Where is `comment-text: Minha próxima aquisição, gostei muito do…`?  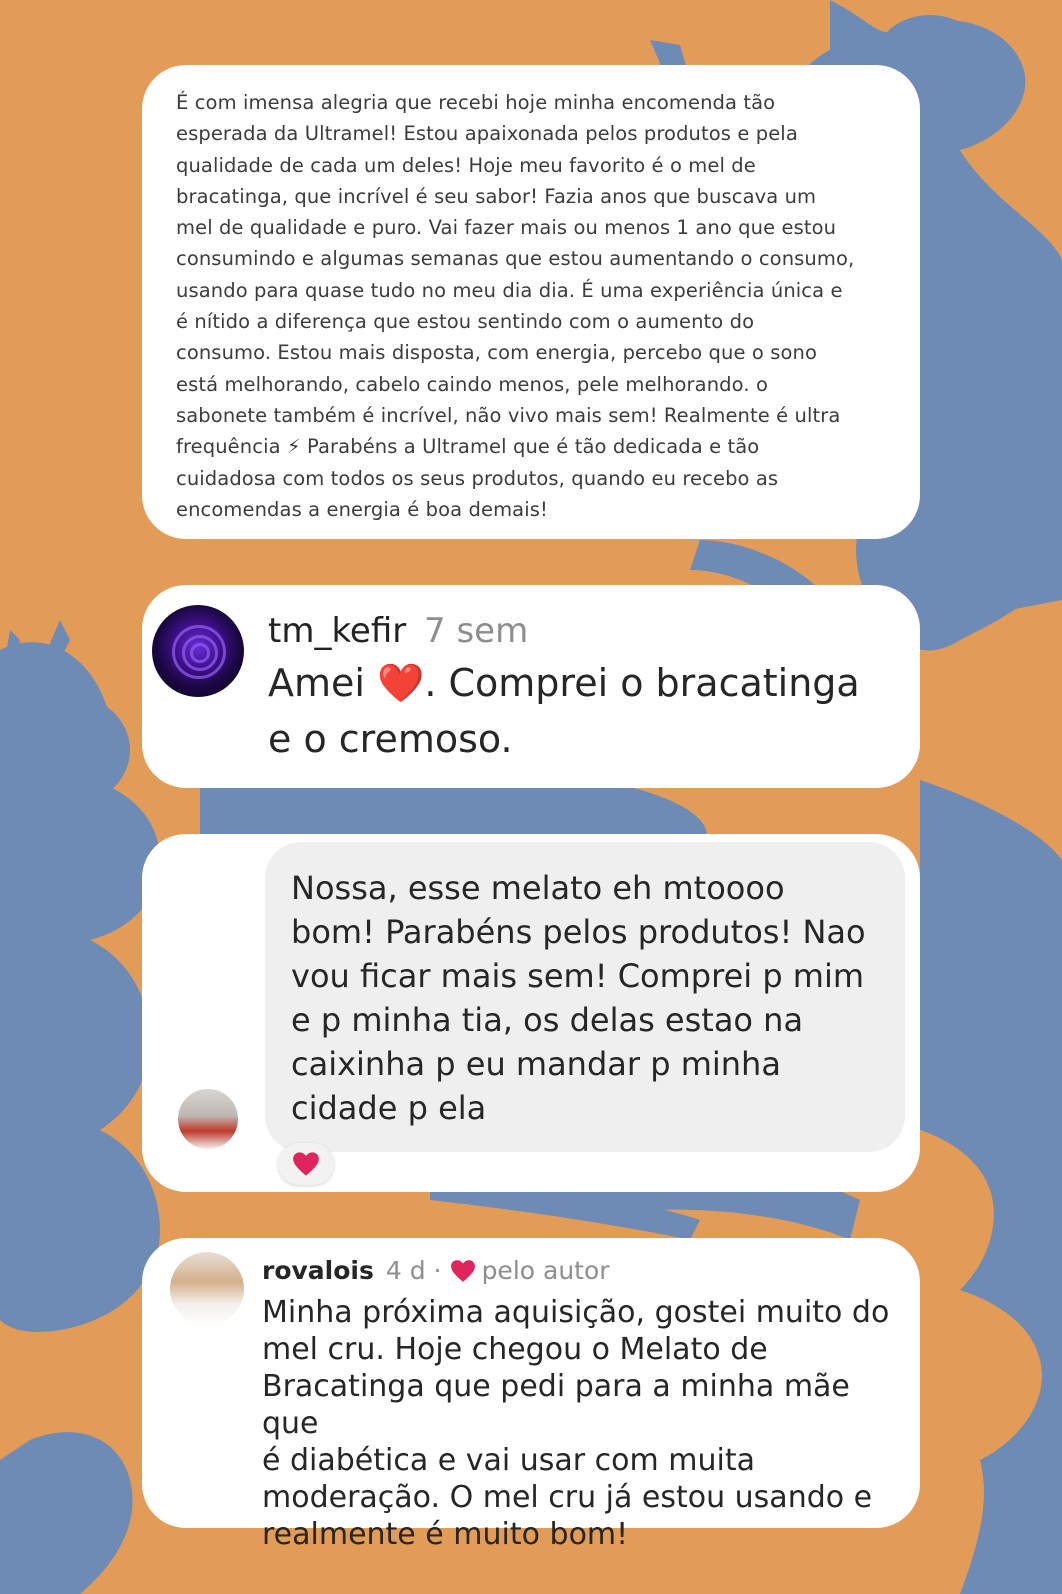 comment-text: Minha próxima aquisição, gostei muito do… is located at coordinates (576, 1423).